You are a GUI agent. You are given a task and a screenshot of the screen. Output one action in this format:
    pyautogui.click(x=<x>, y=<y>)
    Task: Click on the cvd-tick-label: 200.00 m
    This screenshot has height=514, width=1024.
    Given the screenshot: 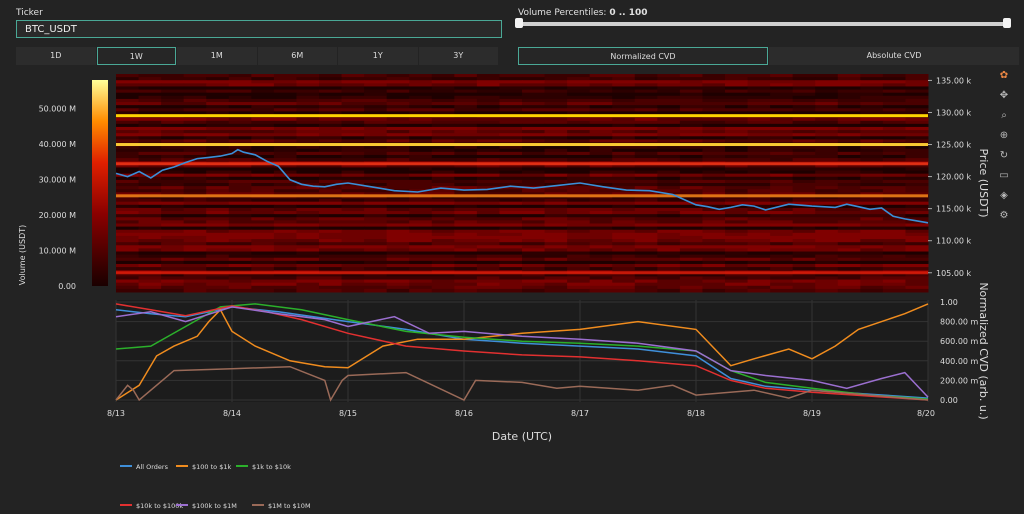 What is the action you would take?
    pyautogui.click(x=959, y=380)
    